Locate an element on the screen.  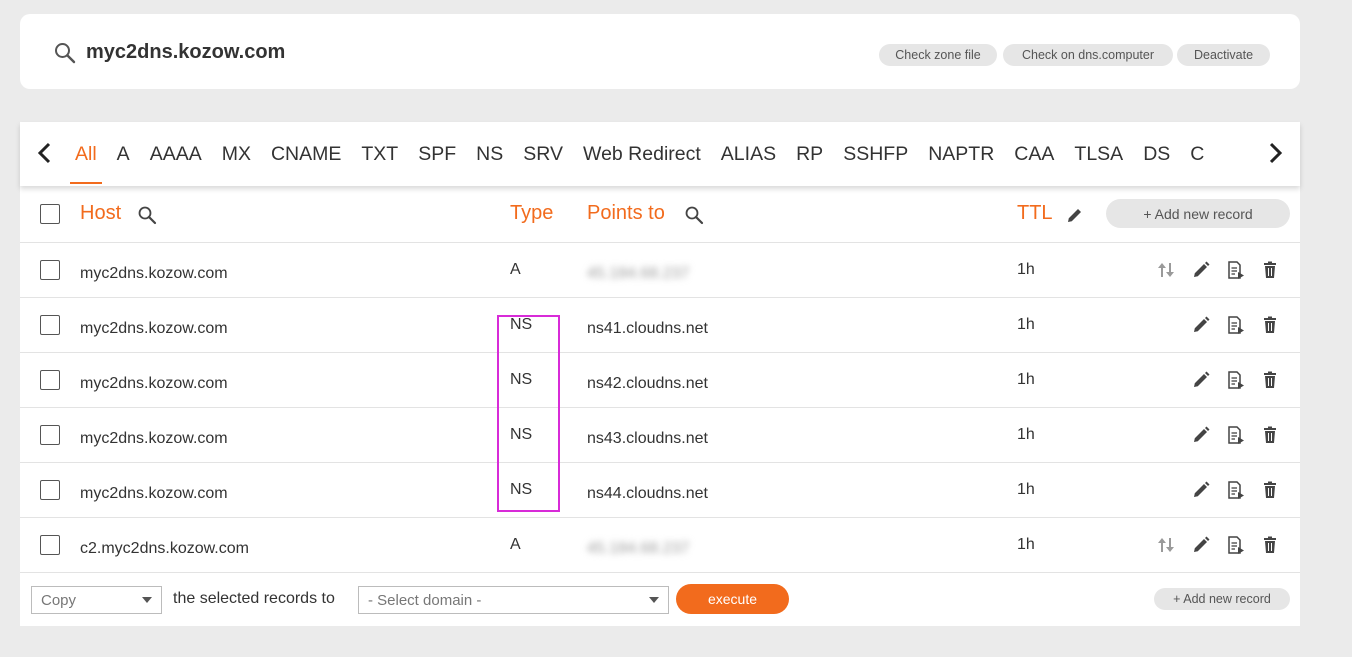
host-search-icon is located at coordinates (147, 215).